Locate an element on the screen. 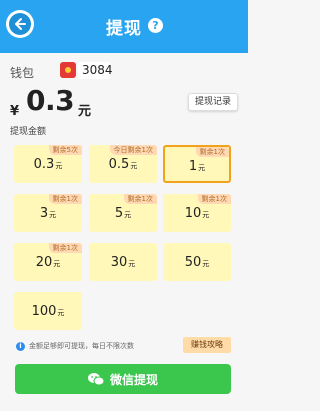  amount-option: 30元 is located at coordinates (123, 262).